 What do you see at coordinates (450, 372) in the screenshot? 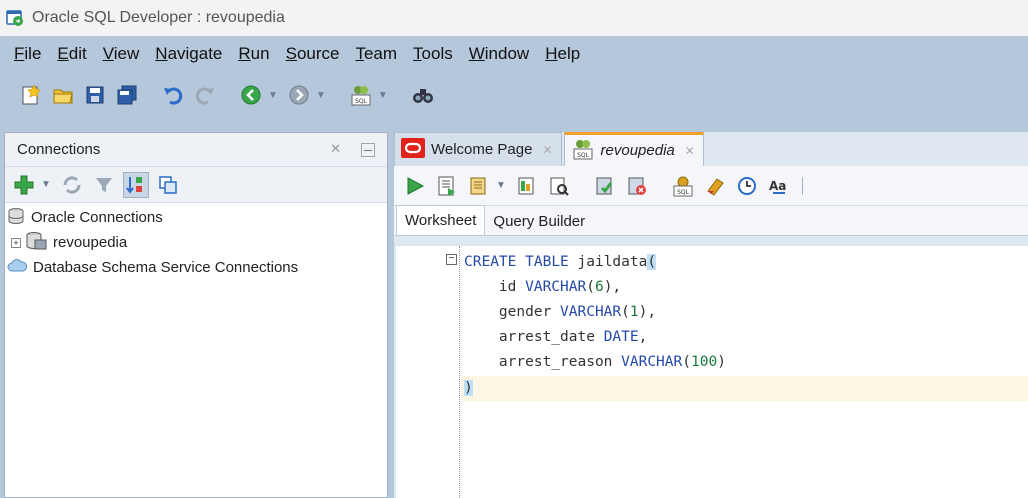
I see `editor-gutter` at bounding box center [450, 372].